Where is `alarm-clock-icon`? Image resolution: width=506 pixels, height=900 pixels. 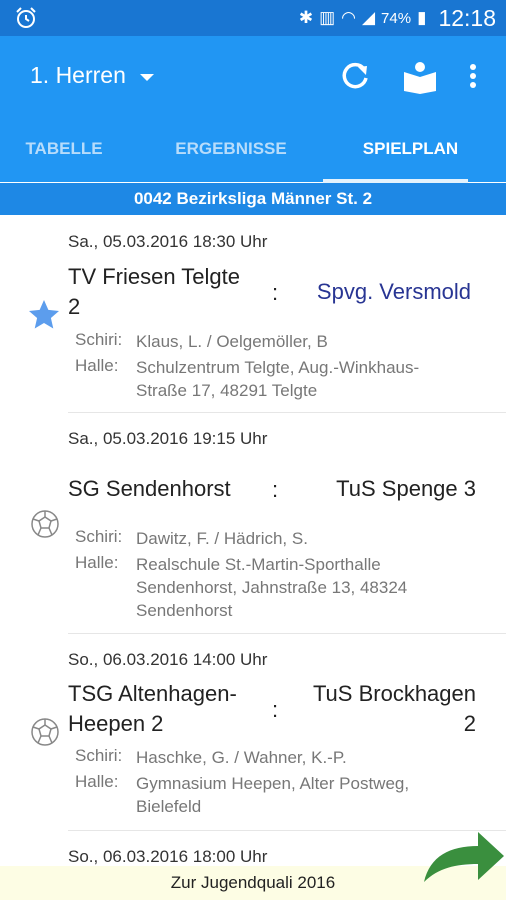
alarm-clock-icon is located at coordinates (26, 17).